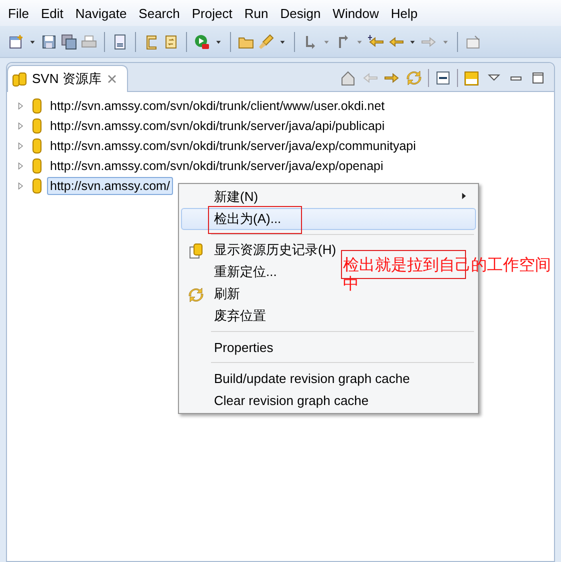 The image size is (561, 562). I want to click on menu-item: Help, so click(404, 13).